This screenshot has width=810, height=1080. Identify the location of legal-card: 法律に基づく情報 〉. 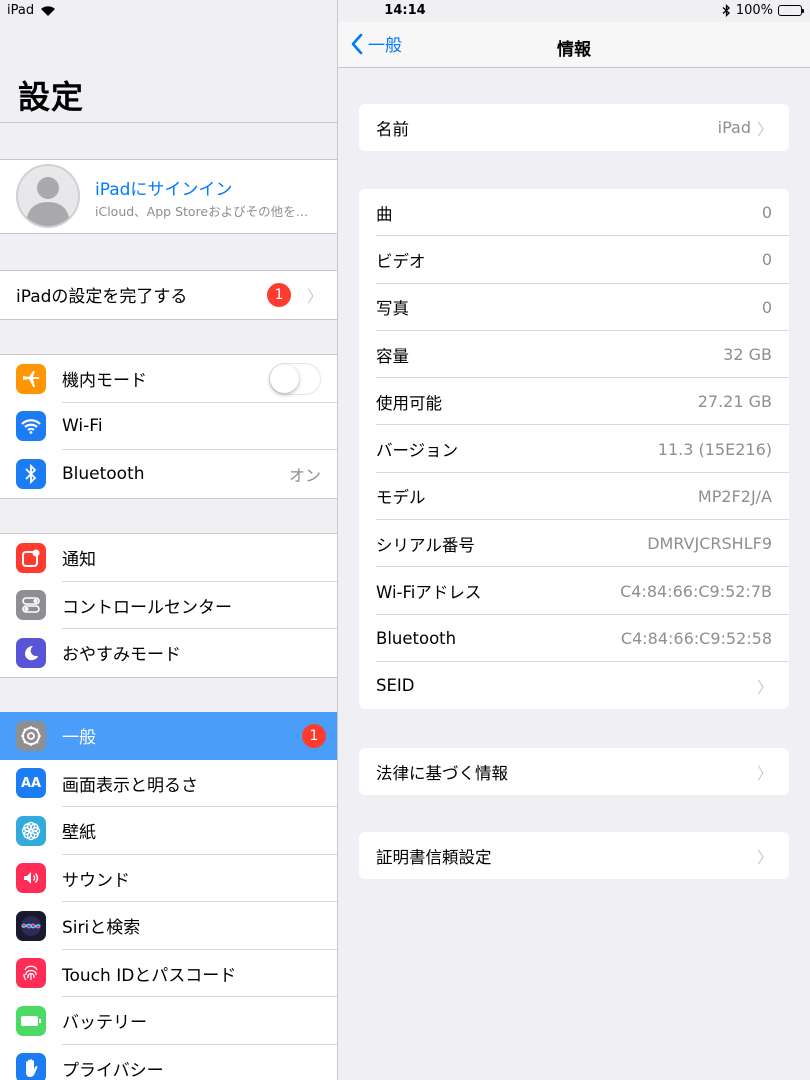
(574, 772).